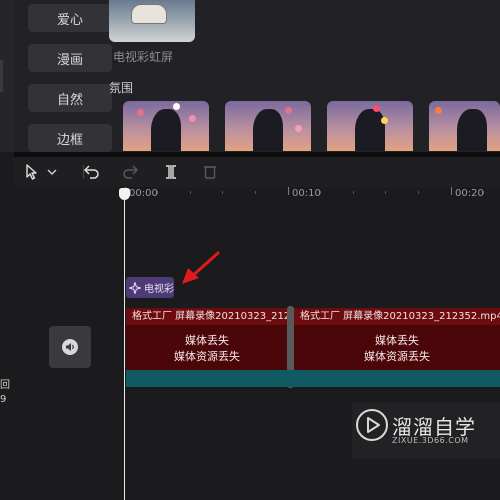 This screenshot has width=500, height=500. I want to click on select-cursor-icon, so click(32, 172).